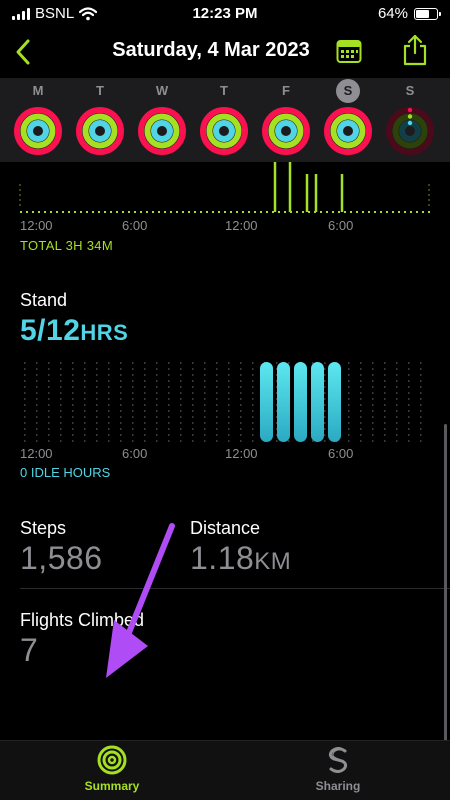  I want to click on stand-value: 5/12HRS, so click(74, 331).